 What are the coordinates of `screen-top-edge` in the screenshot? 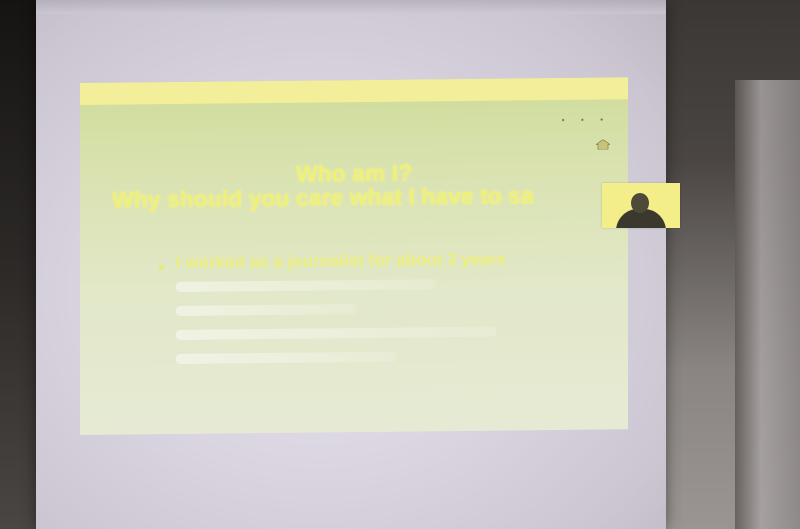 It's located at (351, 7).